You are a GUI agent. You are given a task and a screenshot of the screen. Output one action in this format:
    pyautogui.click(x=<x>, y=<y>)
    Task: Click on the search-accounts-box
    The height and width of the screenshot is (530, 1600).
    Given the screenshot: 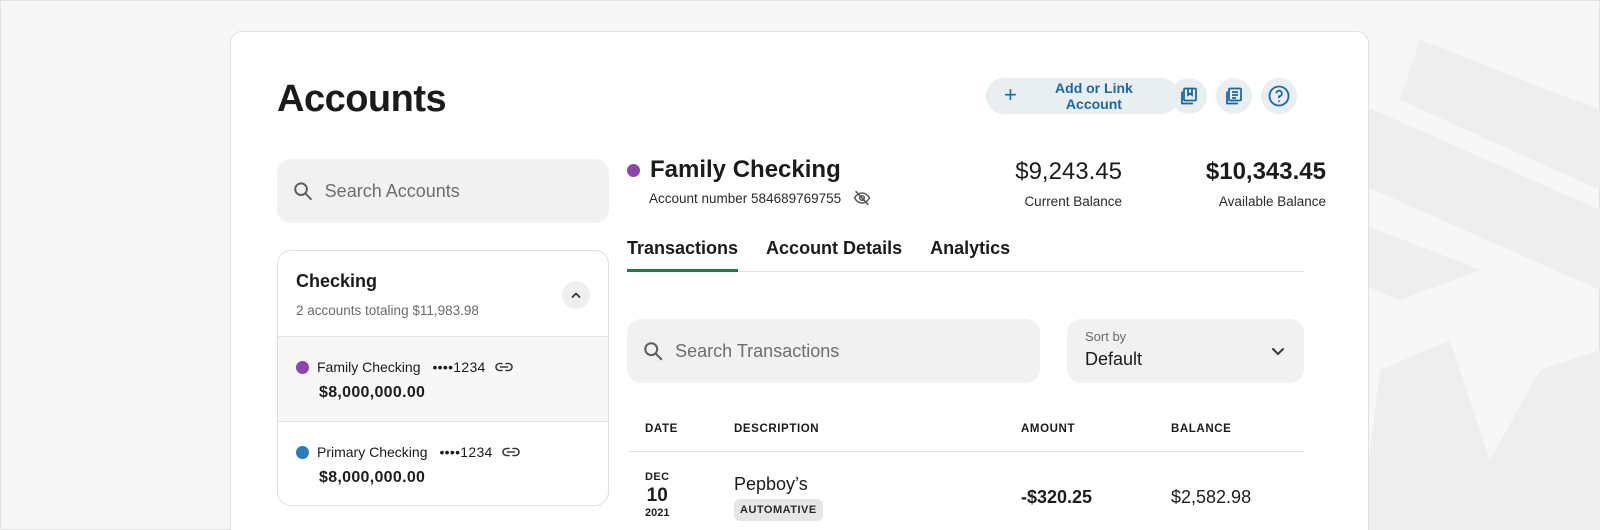 What is the action you would take?
    pyautogui.click(x=443, y=191)
    